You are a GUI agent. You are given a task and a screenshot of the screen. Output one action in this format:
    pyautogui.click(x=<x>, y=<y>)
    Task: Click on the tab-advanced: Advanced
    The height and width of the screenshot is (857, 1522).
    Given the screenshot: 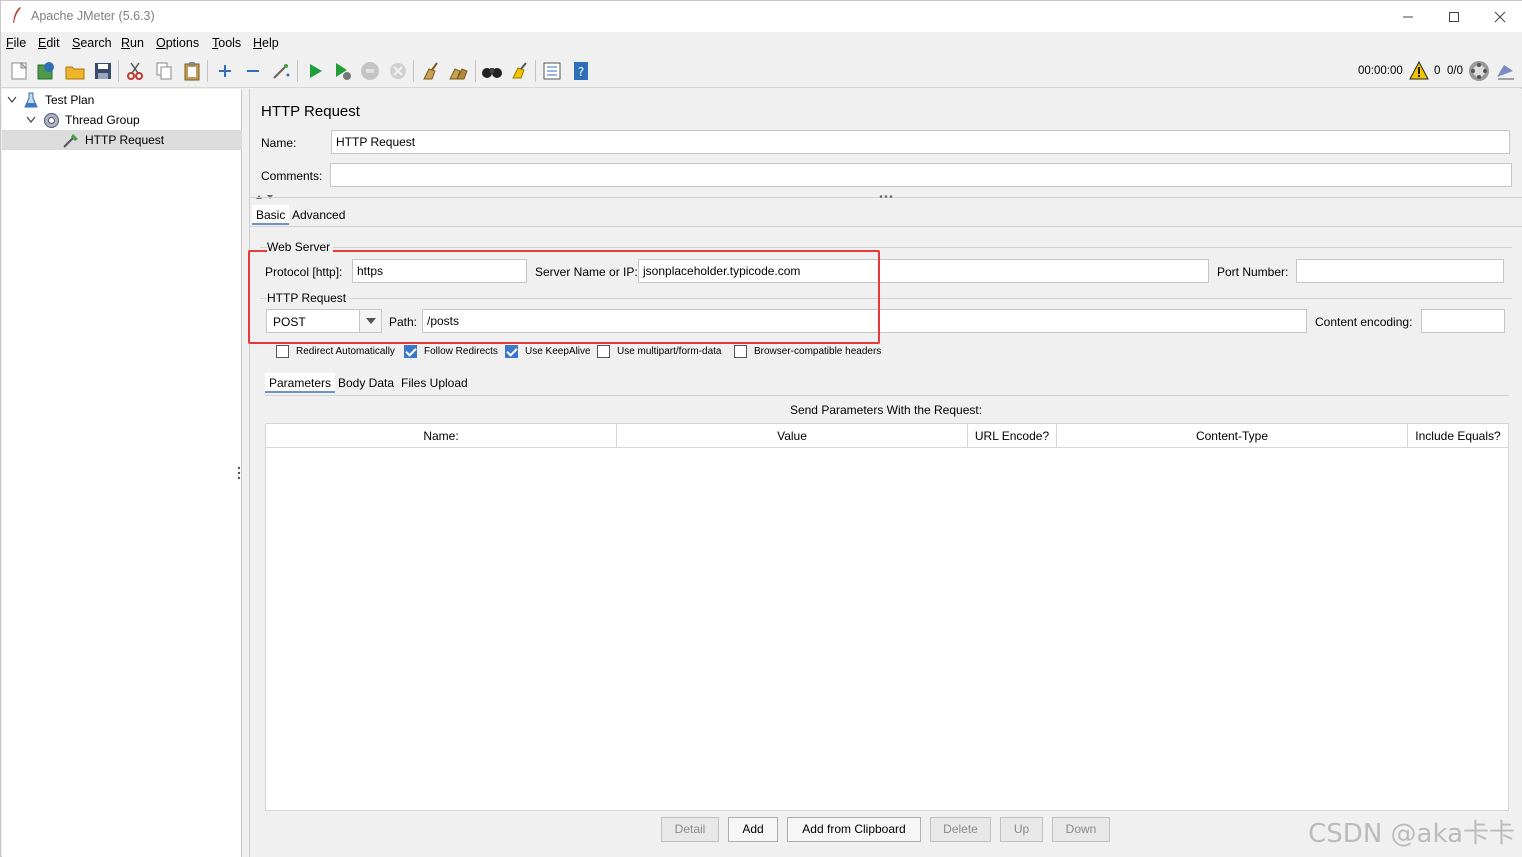 What is the action you would take?
    pyautogui.click(x=318, y=215)
    